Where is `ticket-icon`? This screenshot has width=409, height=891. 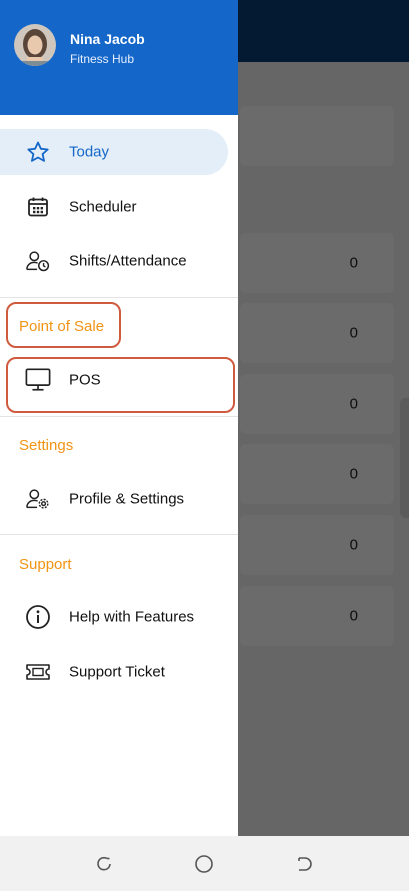
ticket-icon is located at coordinates (38, 672).